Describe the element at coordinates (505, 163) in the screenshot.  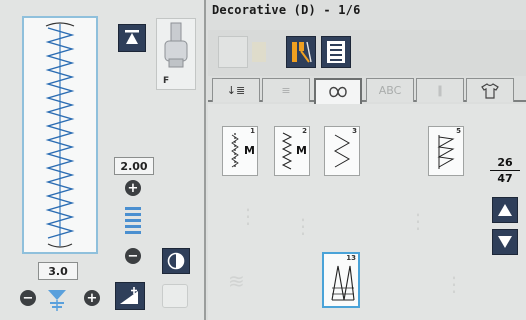
I see `page-current: 26` at that location.